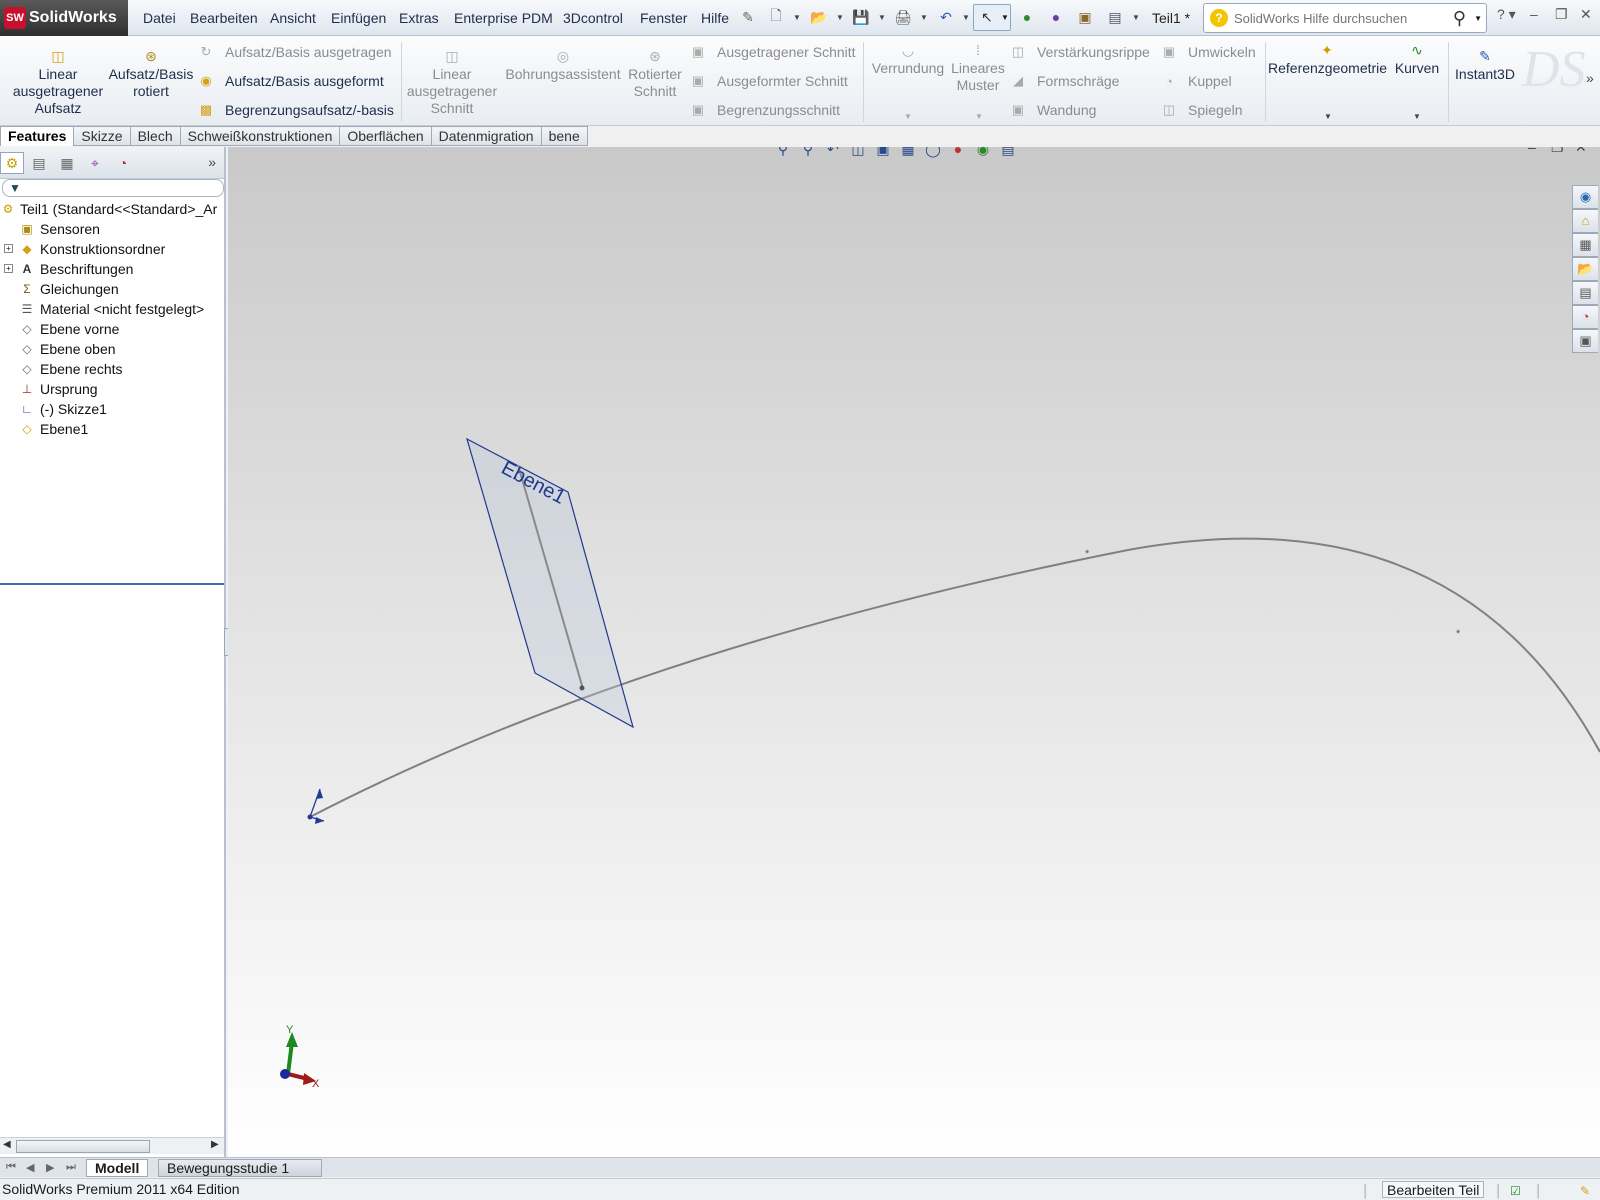 This screenshot has width=1600, height=1200. I want to click on rebuild-status-icon: ✎, so click(1585, 1190).